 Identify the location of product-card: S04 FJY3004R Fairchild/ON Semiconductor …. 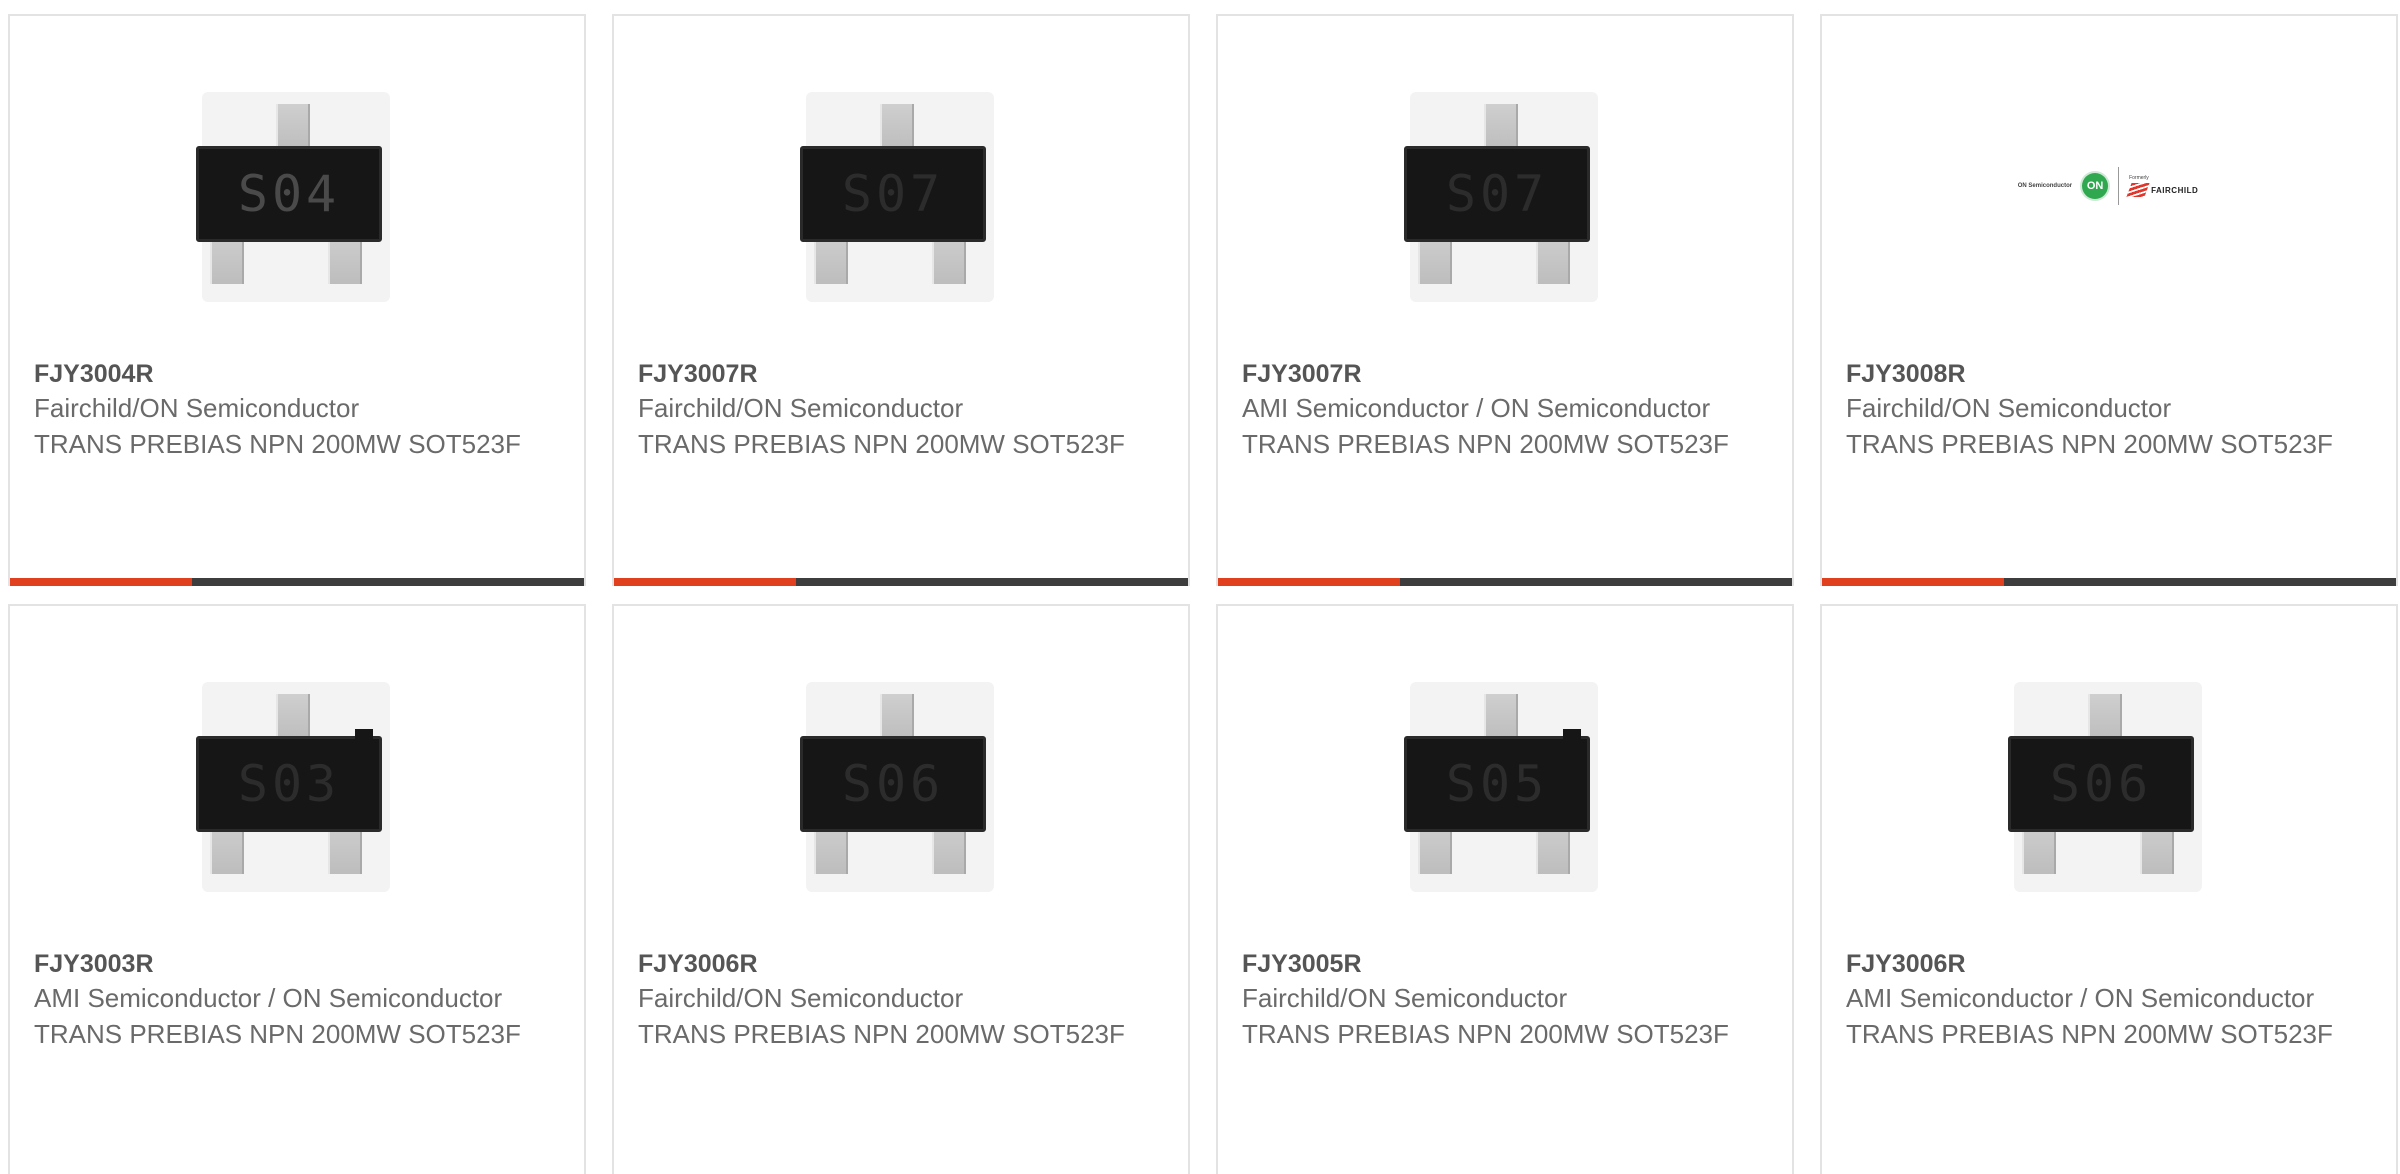
(297, 300).